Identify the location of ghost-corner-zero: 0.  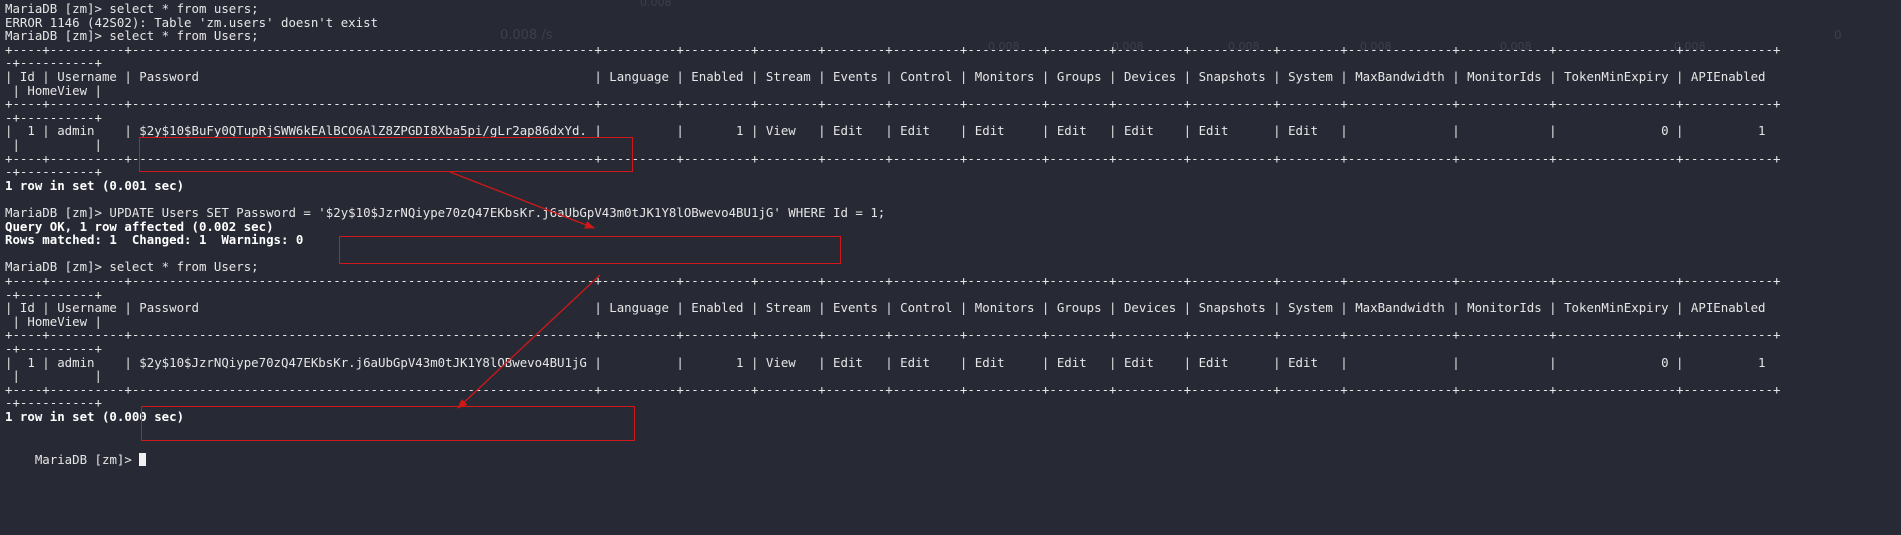
(1838, 35).